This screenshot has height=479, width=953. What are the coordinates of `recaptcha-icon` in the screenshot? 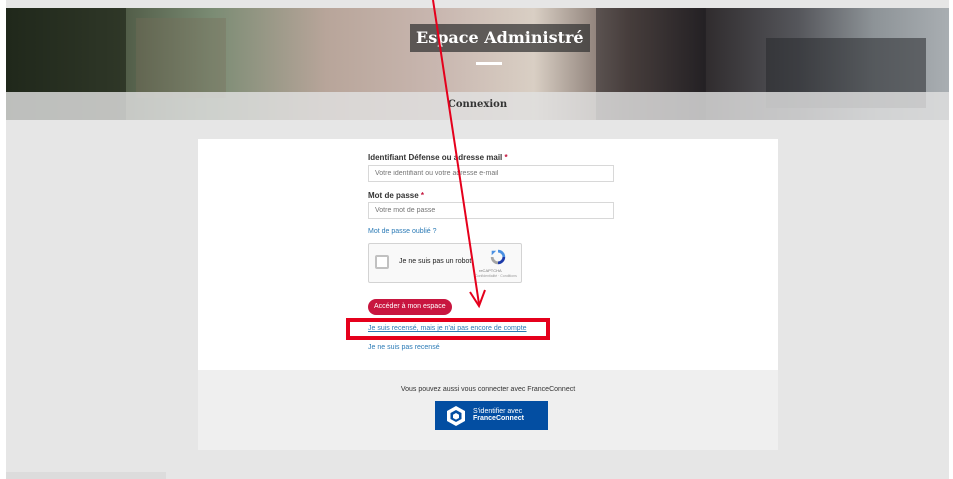 It's located at (498, 257).